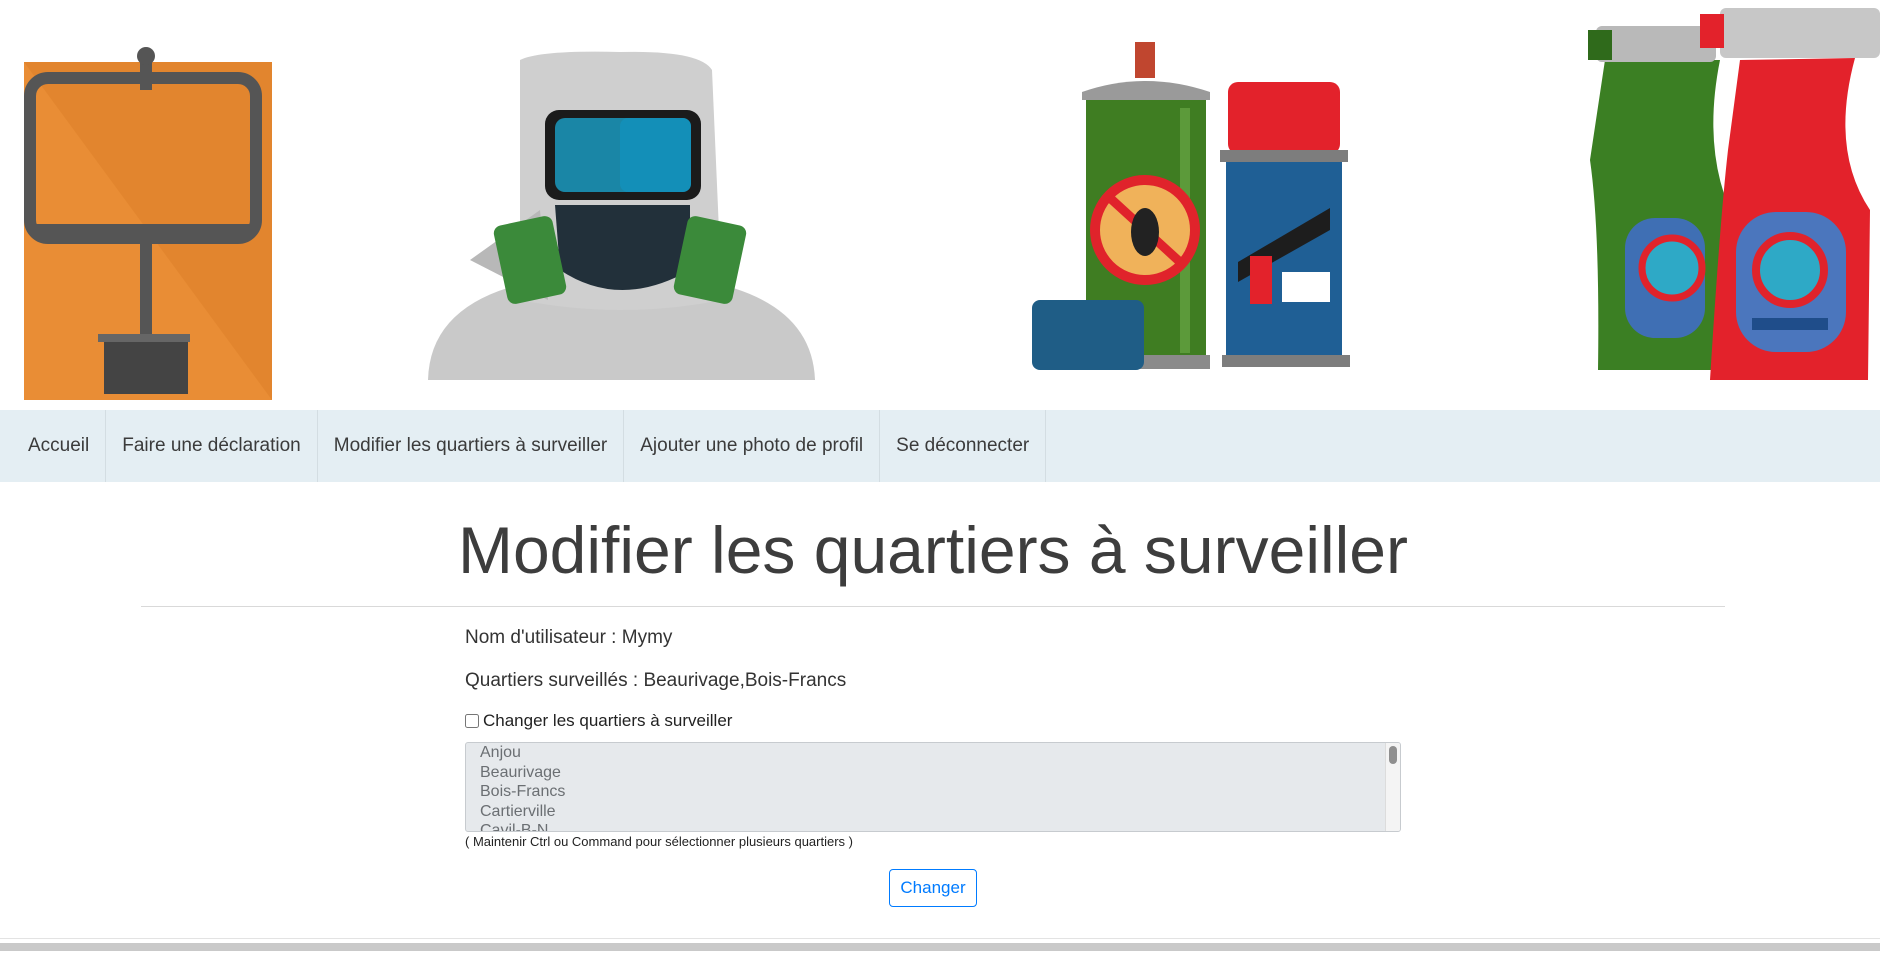 The width and height of the screenshot is (1880, 953). What do you see at coordinates (608, 720) in the screenshot?
I see `change-quartiers-label: Changer les quartiers à surveiller` at bounding box center [608, 720].